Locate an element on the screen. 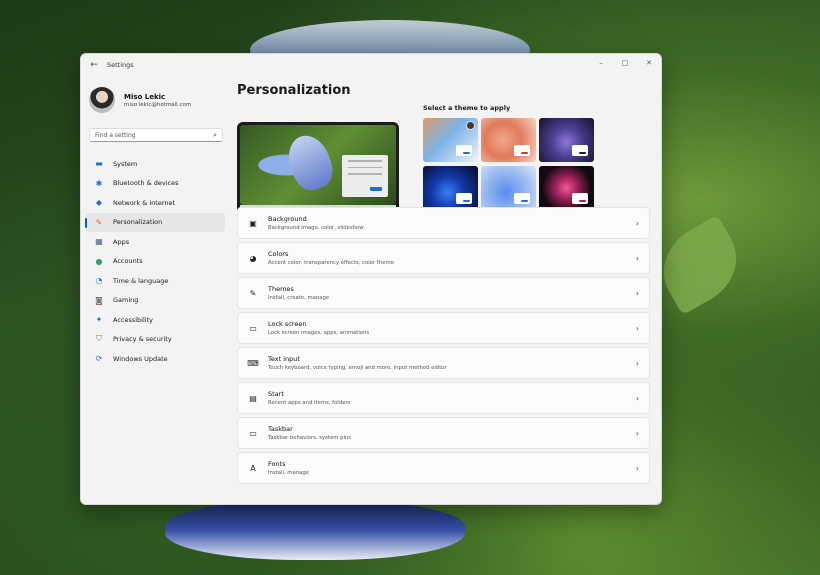  setting-subtitle: Recent apps and items, folders is located at coordinates (309, 403).